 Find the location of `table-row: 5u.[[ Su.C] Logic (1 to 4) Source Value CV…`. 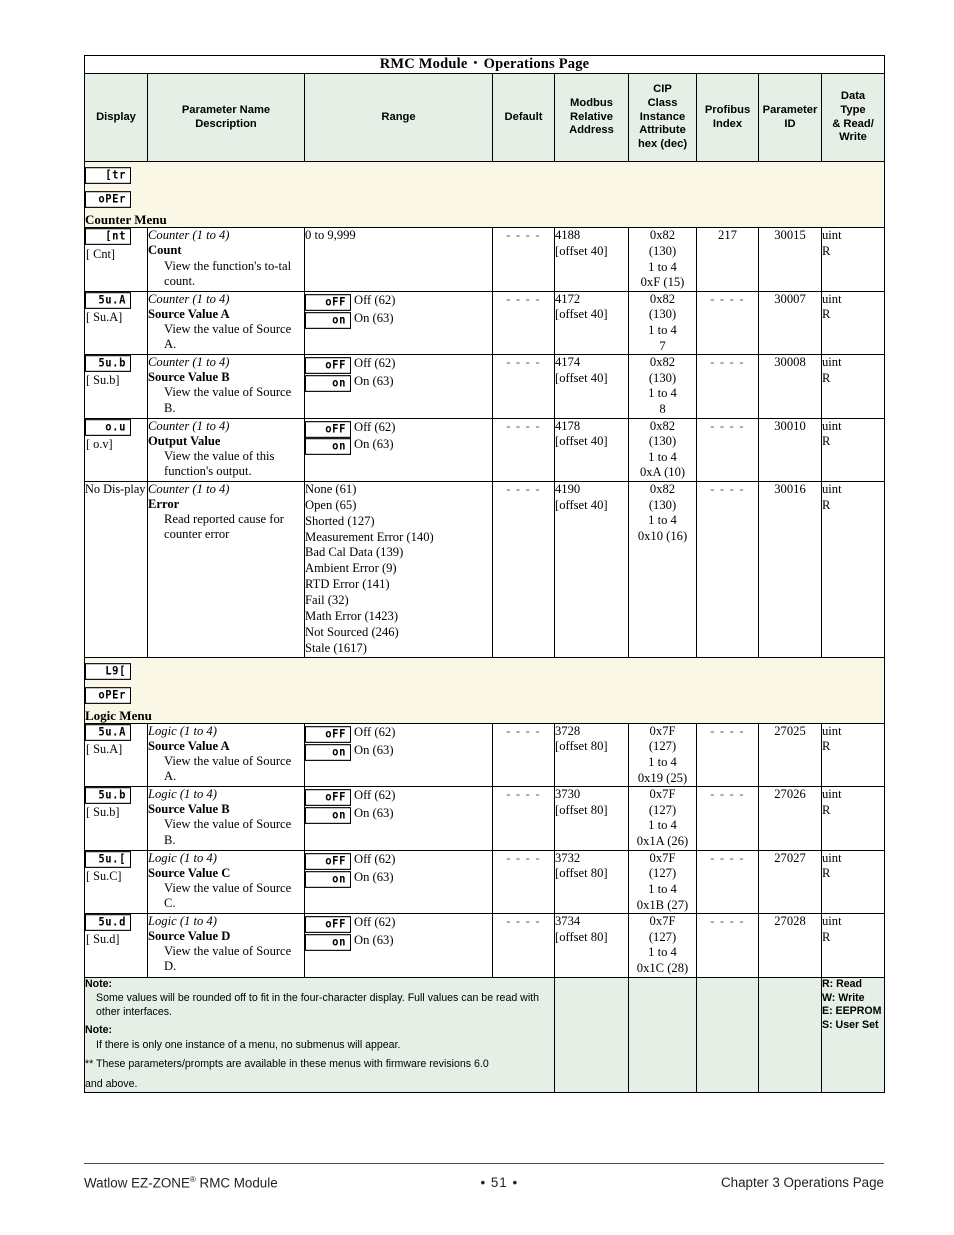

table-row: 5u.[[ Su.C] Logic (1 to 4) Source Value CV… is located at coordinates (485, 882).